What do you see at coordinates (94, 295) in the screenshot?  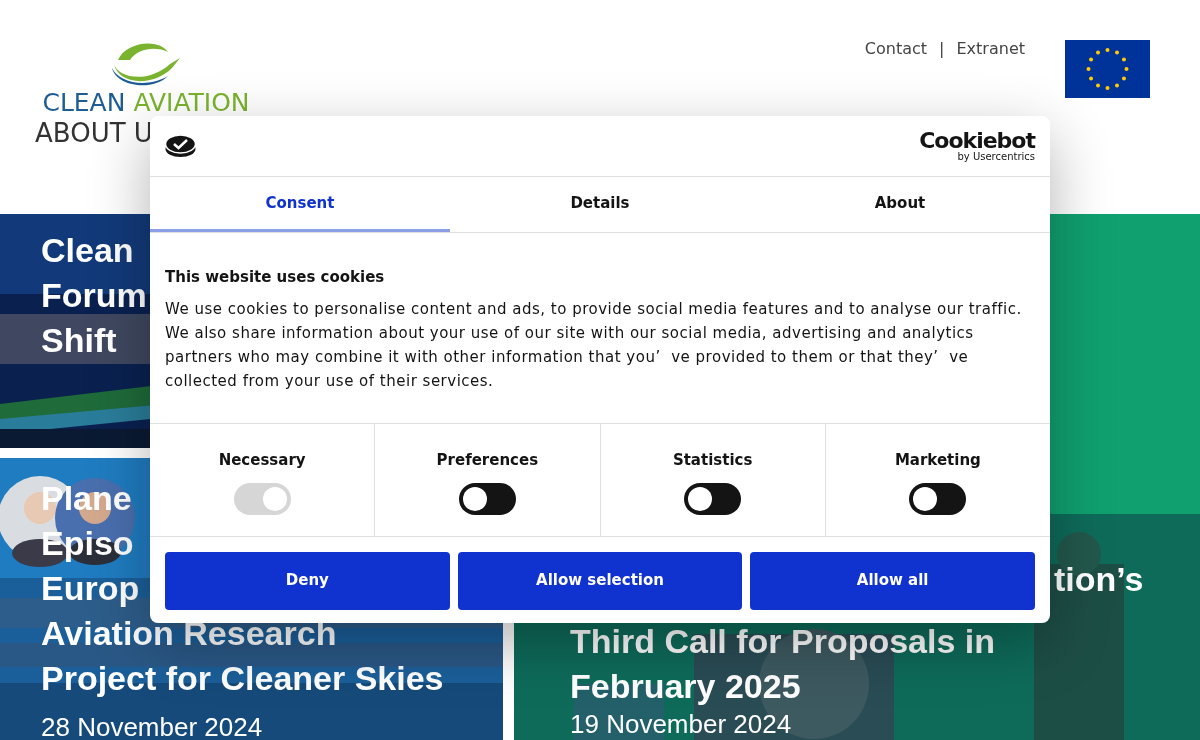 I see `card-title: Forum` at bounding box center [94, 295].